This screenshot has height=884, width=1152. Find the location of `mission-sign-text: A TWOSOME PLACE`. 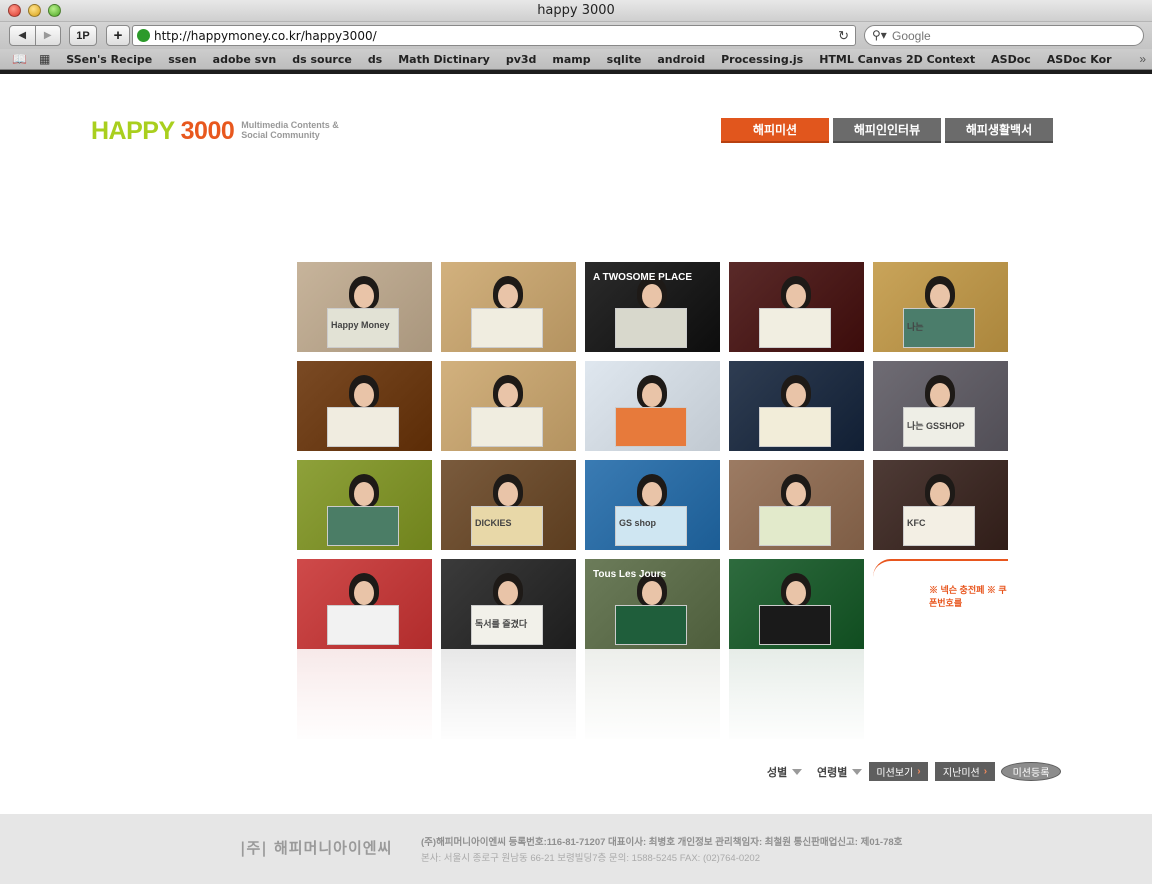

mission-sign-text: A TWOSOME PLACE is located at coordinates (643, 277).